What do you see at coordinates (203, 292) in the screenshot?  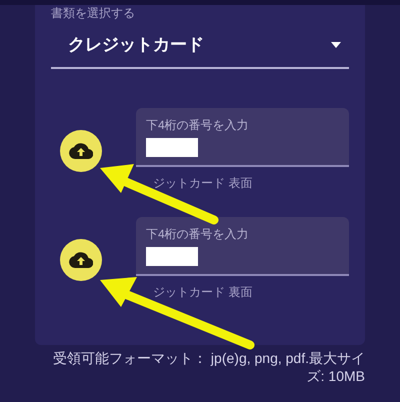 I see `upload-caption: ジットカード 裏面` at bounding box center [203, 292].